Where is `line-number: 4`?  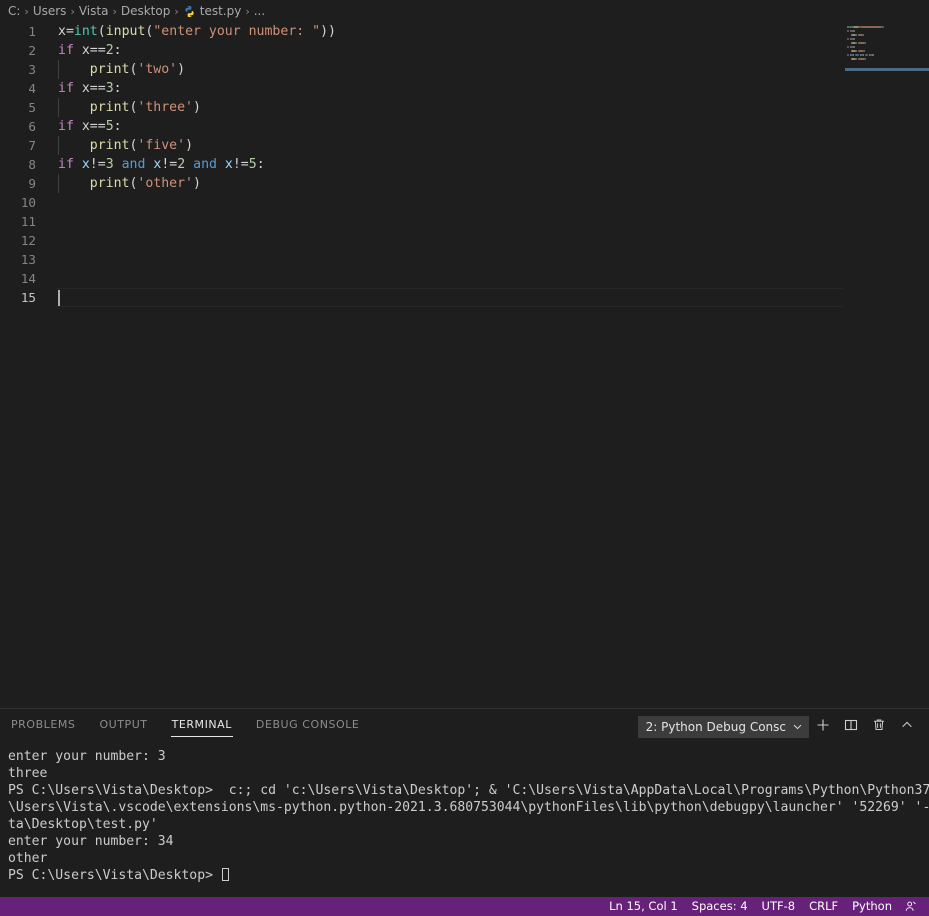
line-number: 4 is located at coordinates (32, 88).